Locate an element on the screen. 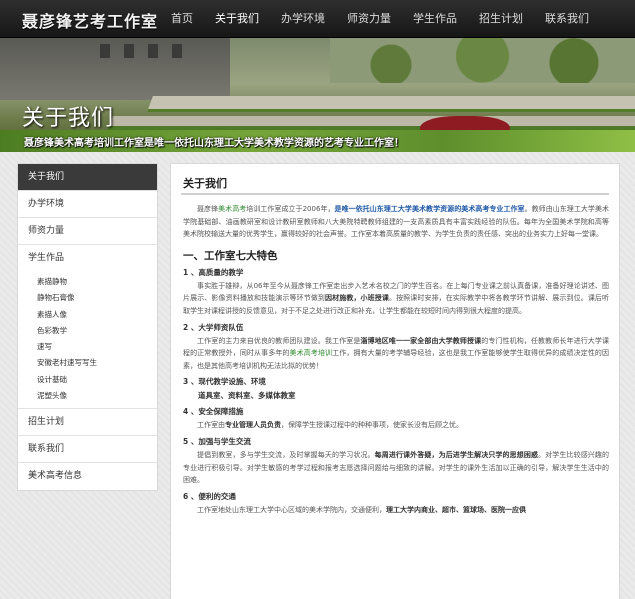 Image resolution: width=635 pixels, height=599 pixels. feature-text: 工作室的主力来自优良的教师团队建设。我工作室是 is located at coordinates (279, 340).